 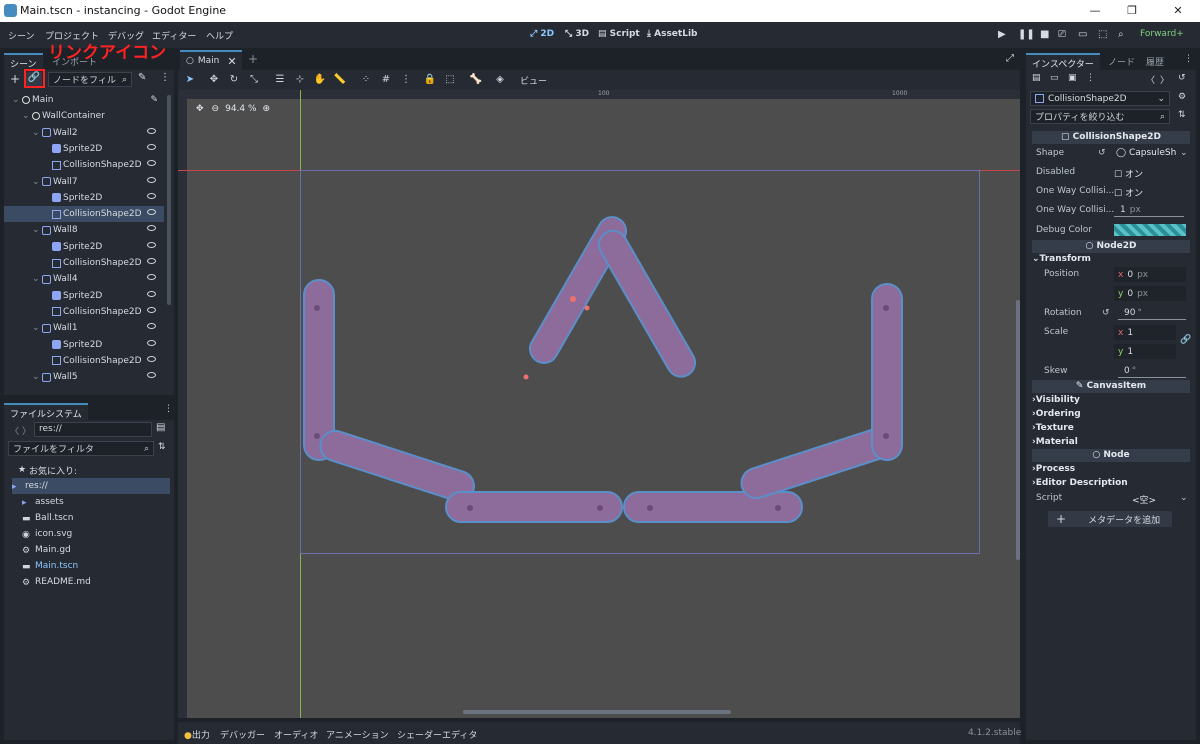 What do you see at coordinates (254, 79) in the screenshot?
I see `scale-tool-icon: ⤡` at bounding box center [254, 79].